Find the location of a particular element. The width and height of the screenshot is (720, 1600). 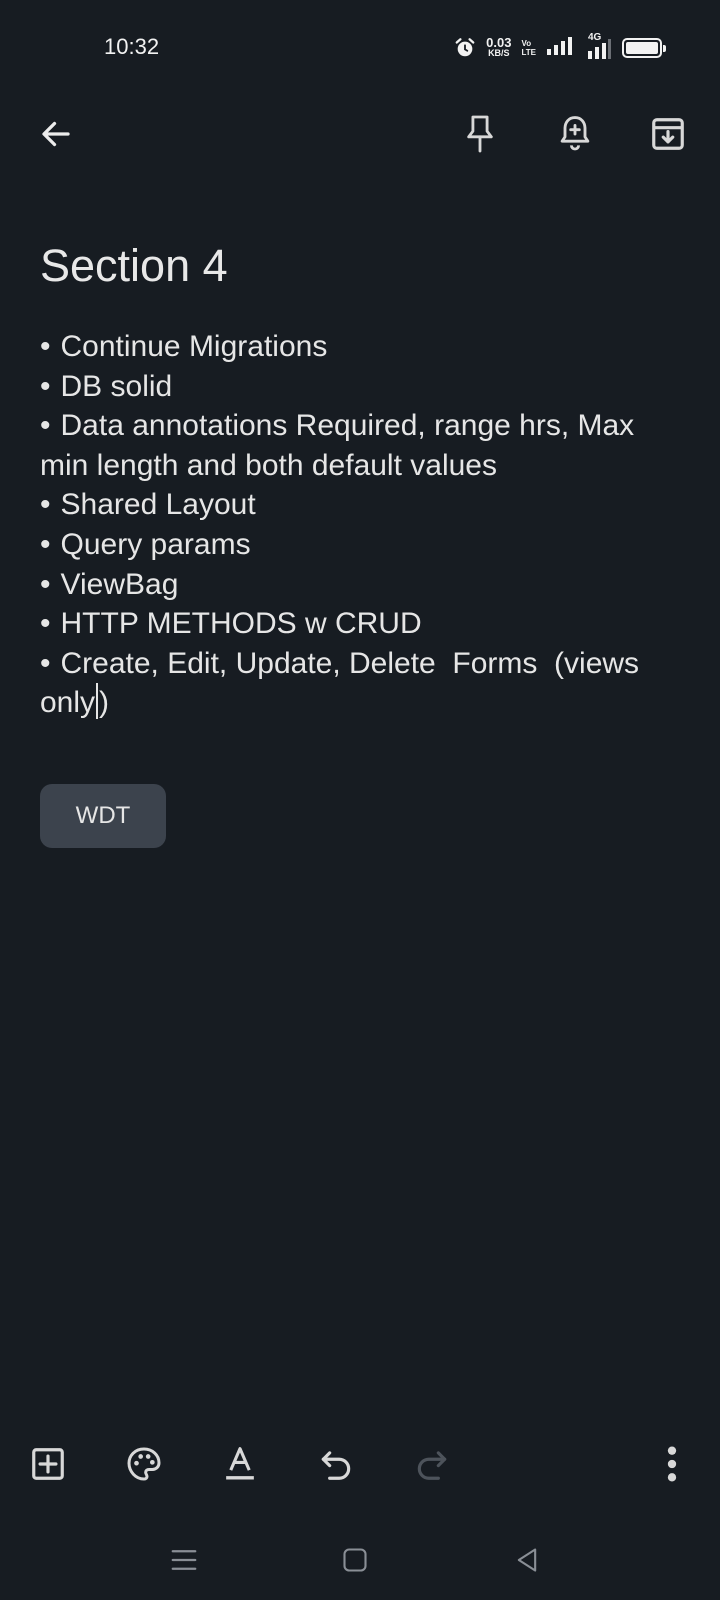

battery-icon is located at coordinates (644, 48).